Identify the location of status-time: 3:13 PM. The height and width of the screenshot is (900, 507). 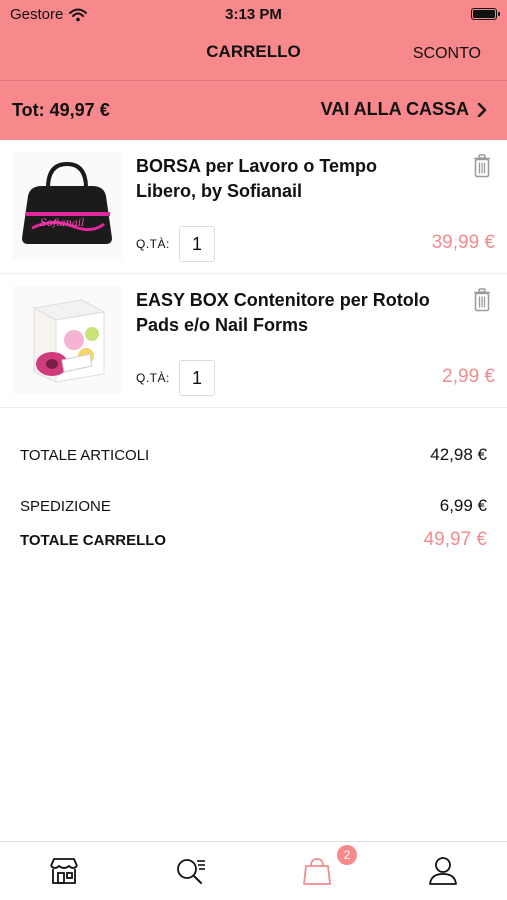
(253, 14).